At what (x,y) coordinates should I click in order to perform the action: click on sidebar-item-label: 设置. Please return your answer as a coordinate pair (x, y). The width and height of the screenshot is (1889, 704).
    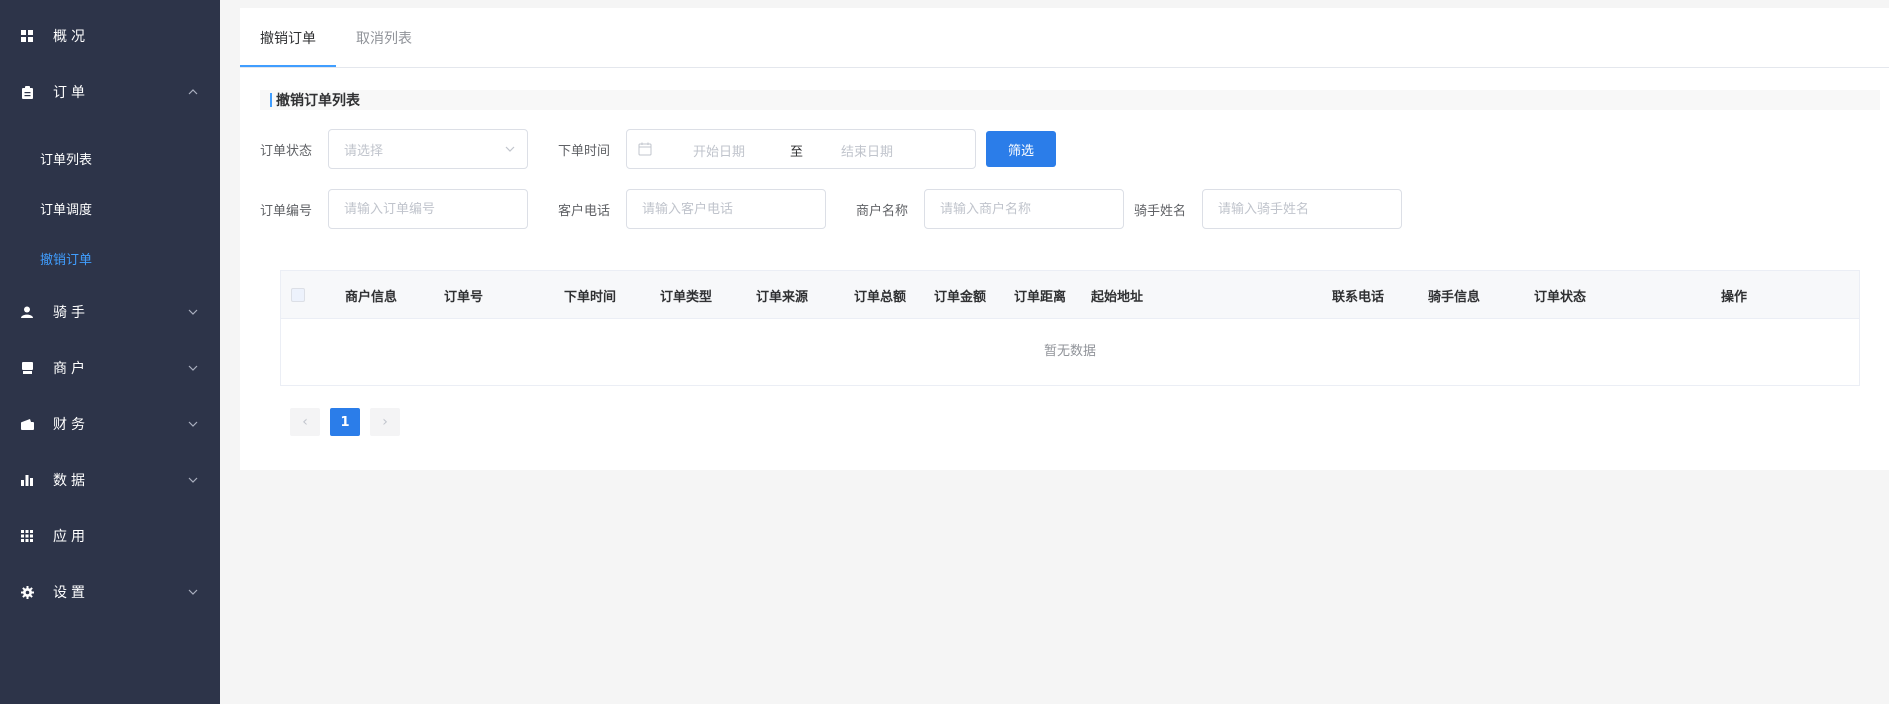
    Looking at the image, I should click on (71, 593).